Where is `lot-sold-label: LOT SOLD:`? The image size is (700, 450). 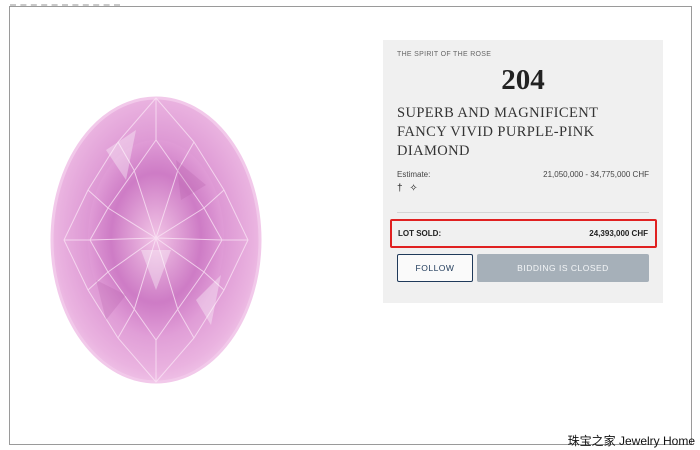 lot-sold-label: LOT SOLD: is located at coordinates (420, 233).